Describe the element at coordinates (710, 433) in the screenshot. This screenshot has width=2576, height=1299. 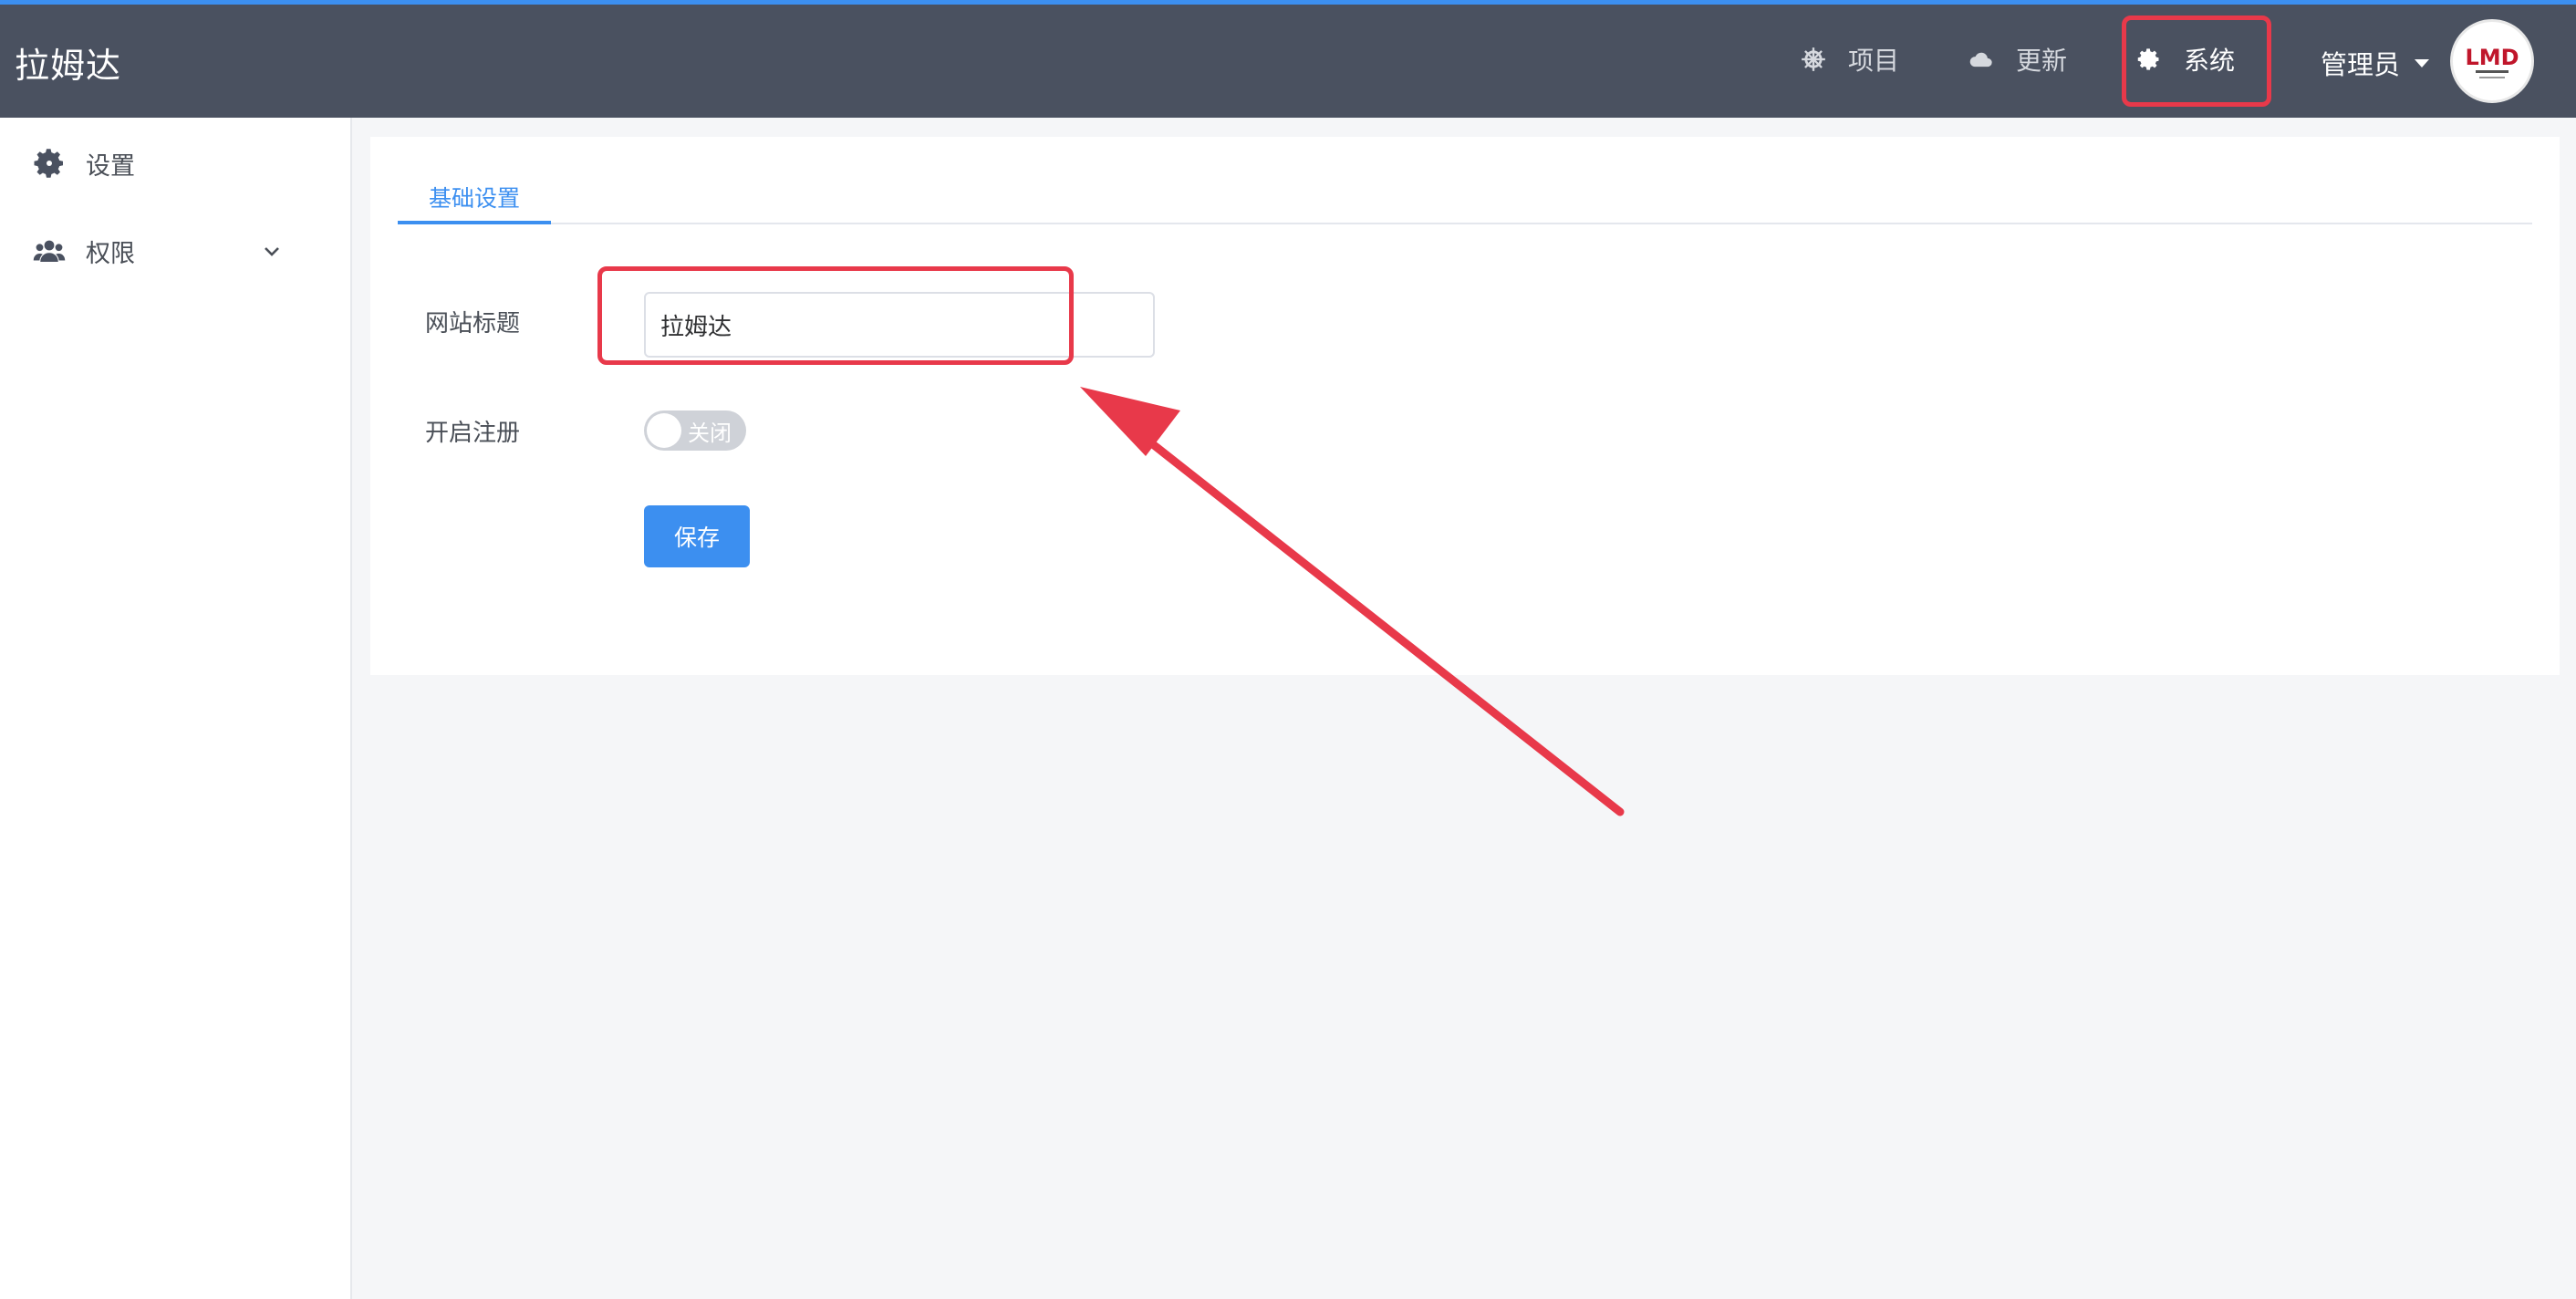
I see `toggle-state-text: 关闭` at that location.